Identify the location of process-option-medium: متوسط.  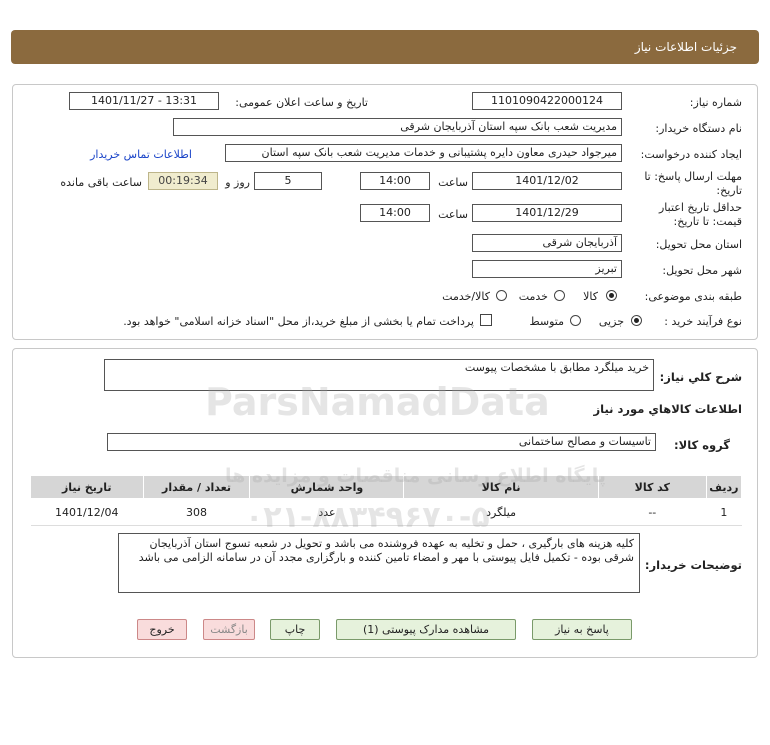
(546, 321).